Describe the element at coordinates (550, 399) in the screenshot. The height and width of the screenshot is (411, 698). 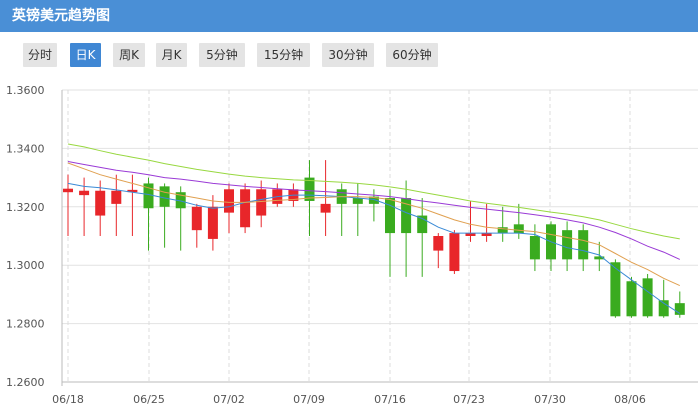
I see `x-tick-label: 07/30` at that location.